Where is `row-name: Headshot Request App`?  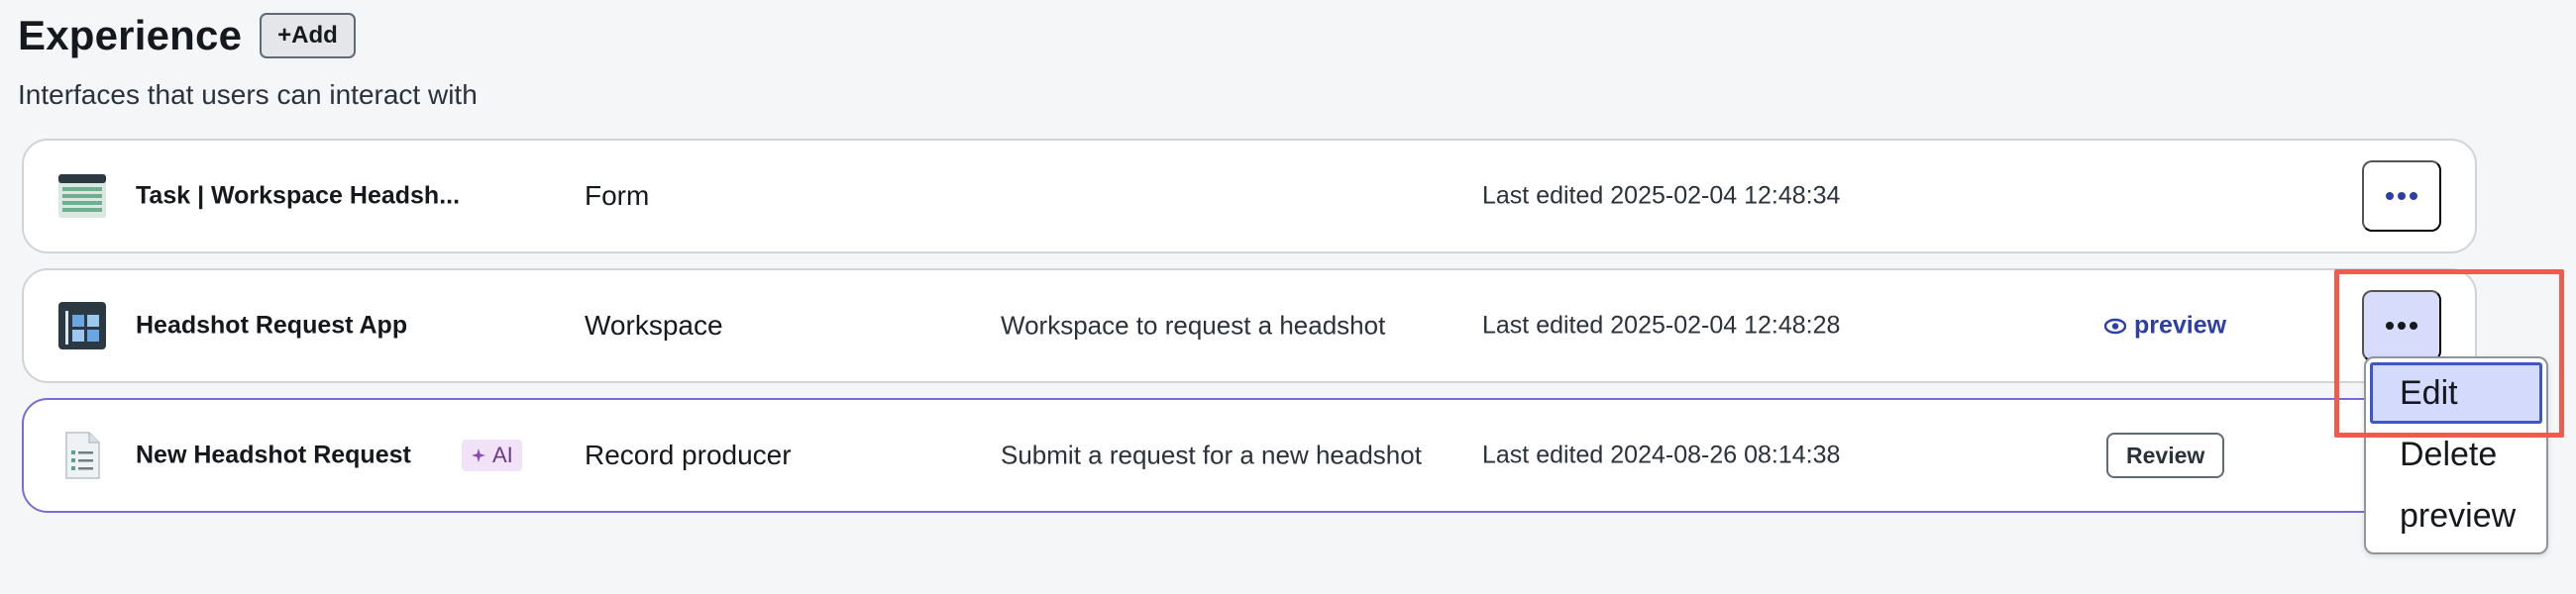 row-name: Headshot Request App is located at coordinates (271, 326).